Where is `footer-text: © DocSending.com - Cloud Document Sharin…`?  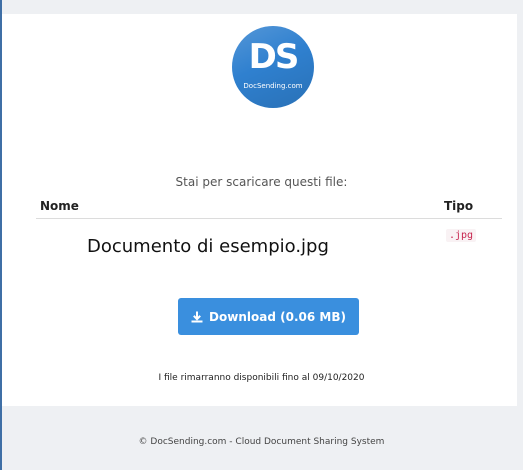 footer-text: © DocSending.com - Cloud Document Sharin… is located at coordinates (261, 442).